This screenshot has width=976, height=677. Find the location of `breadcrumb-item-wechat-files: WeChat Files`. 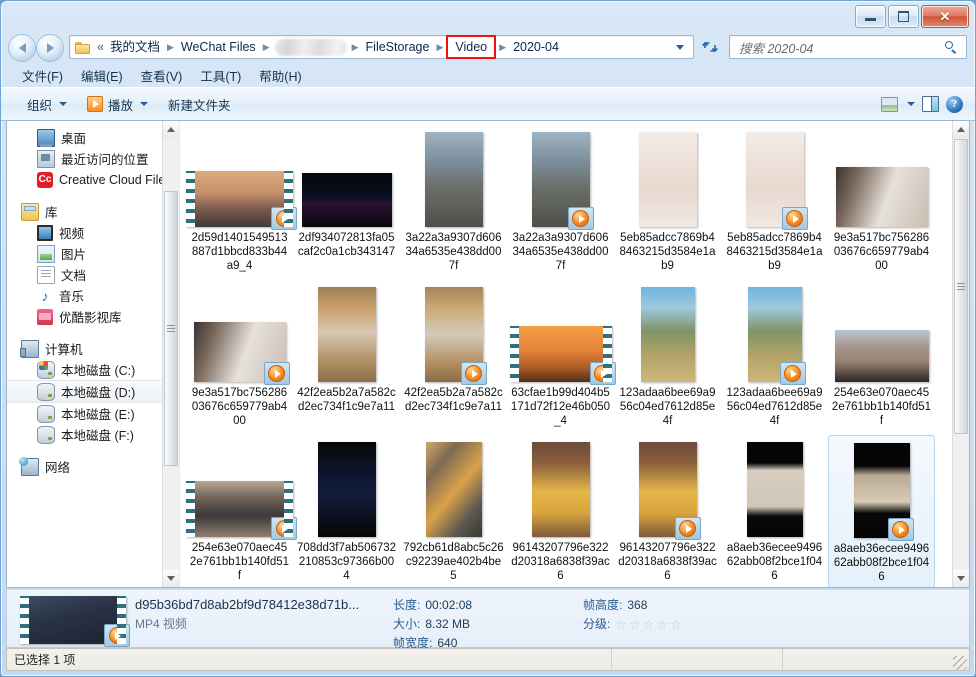

breadcrumb-item-wechat-files: WeChat Files is located at coordinates (218, 47).